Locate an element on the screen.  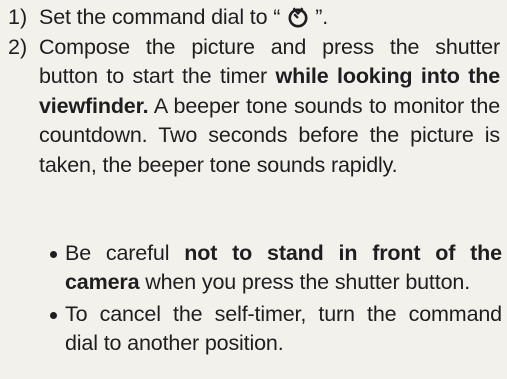
step-1-text: Set the command dial to “ ”. is located at coordinates (269, 17).